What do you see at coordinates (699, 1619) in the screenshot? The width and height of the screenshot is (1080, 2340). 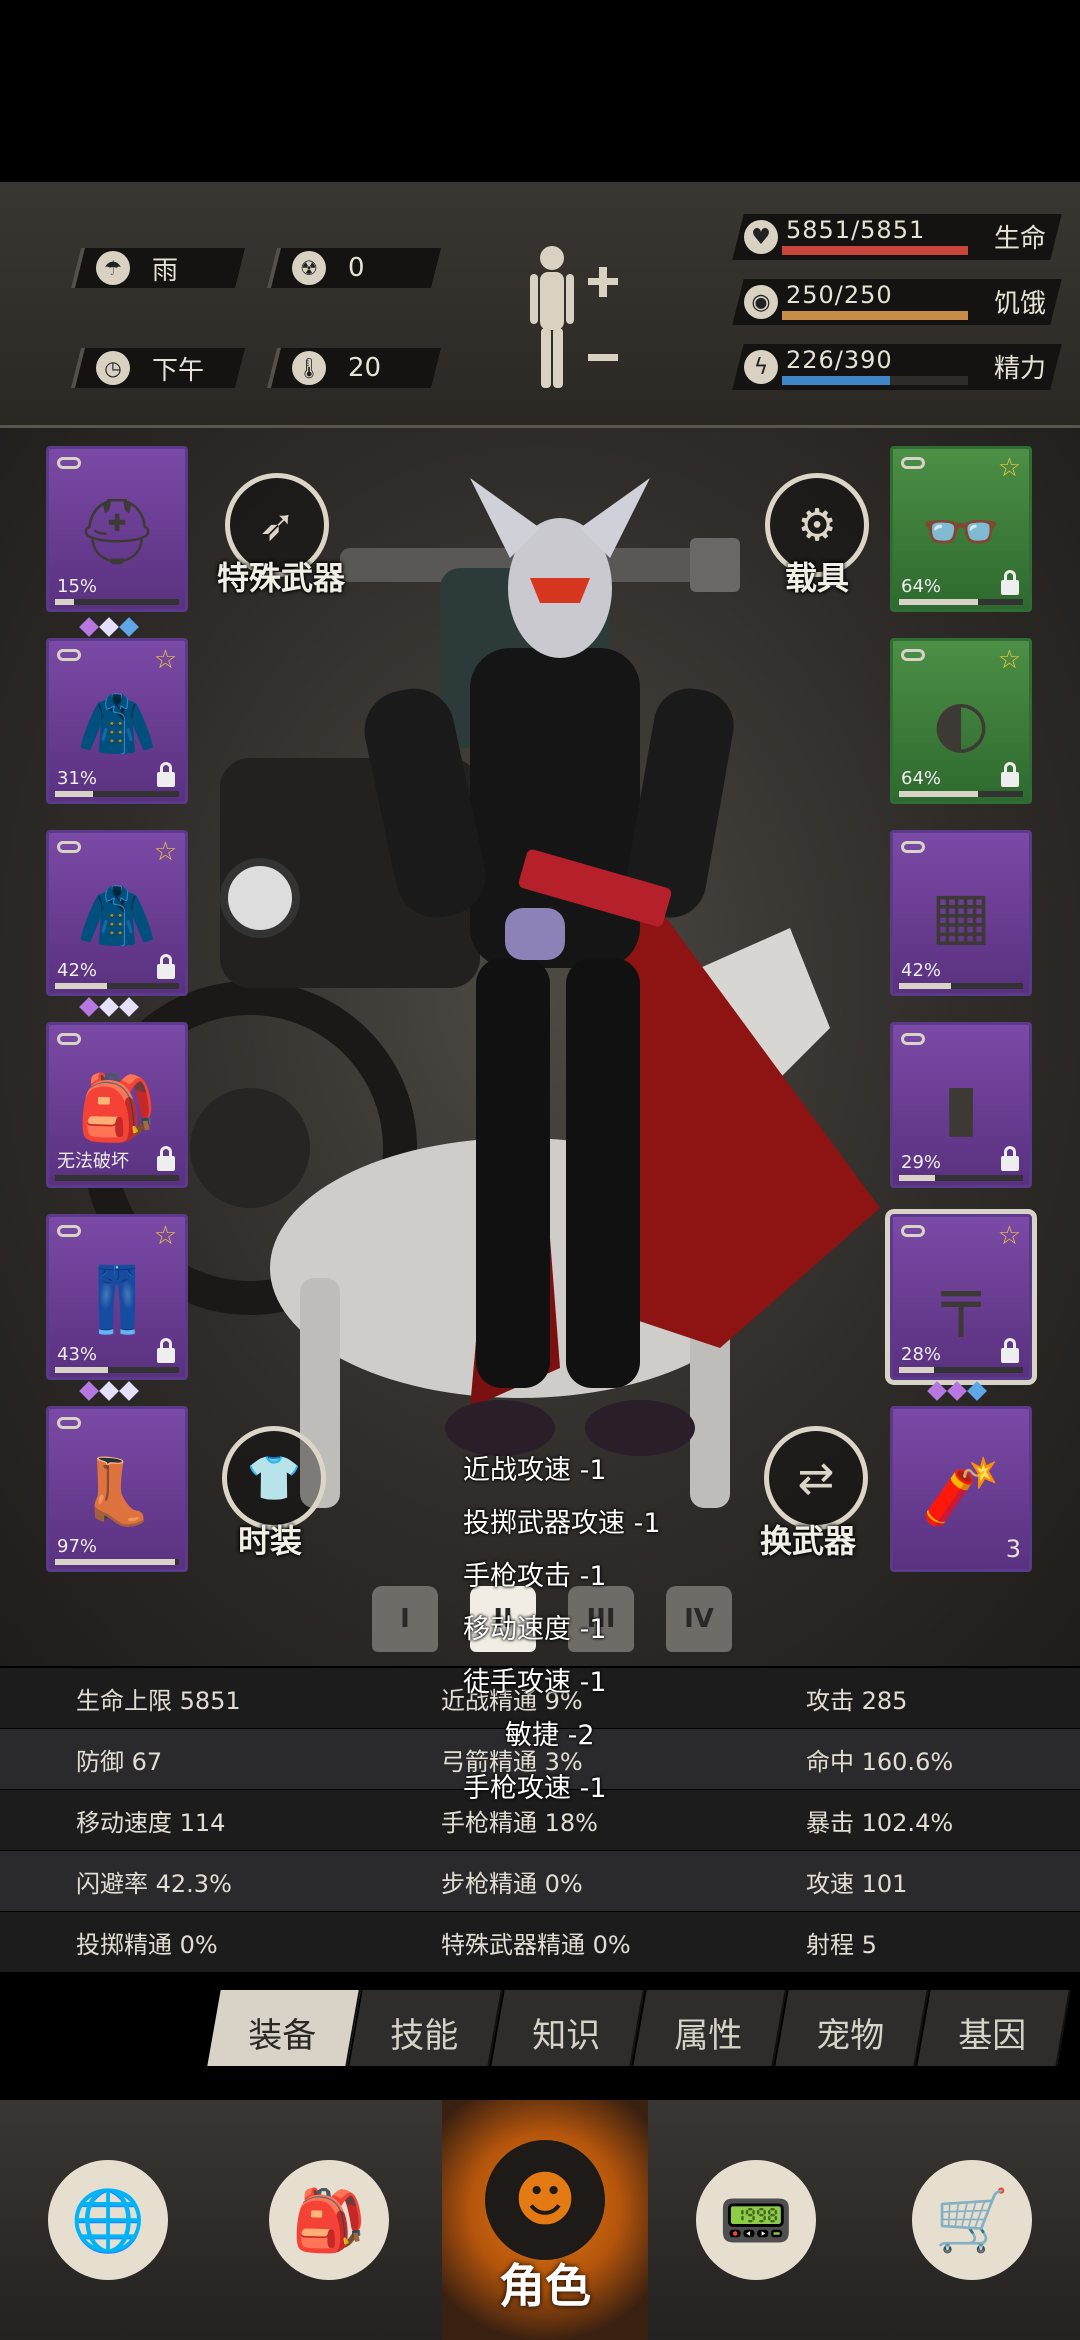 I see `outfit-tab-4: IV` at bounding box center [699, 1619].